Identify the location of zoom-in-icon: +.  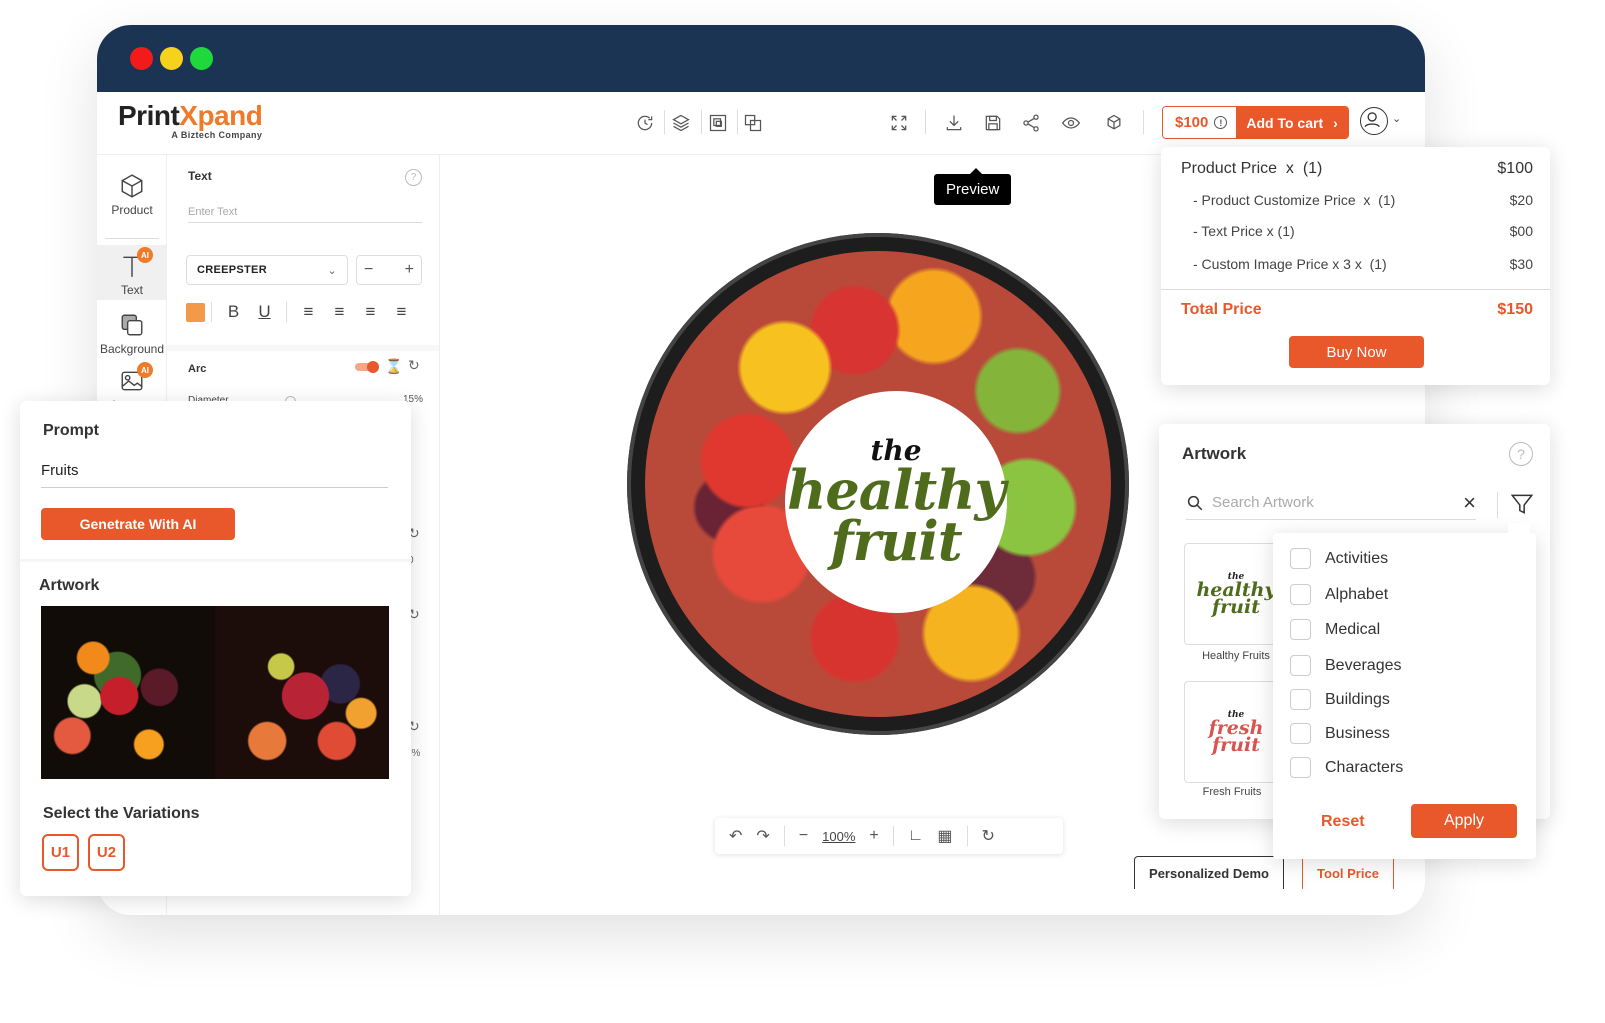
(873, 836).